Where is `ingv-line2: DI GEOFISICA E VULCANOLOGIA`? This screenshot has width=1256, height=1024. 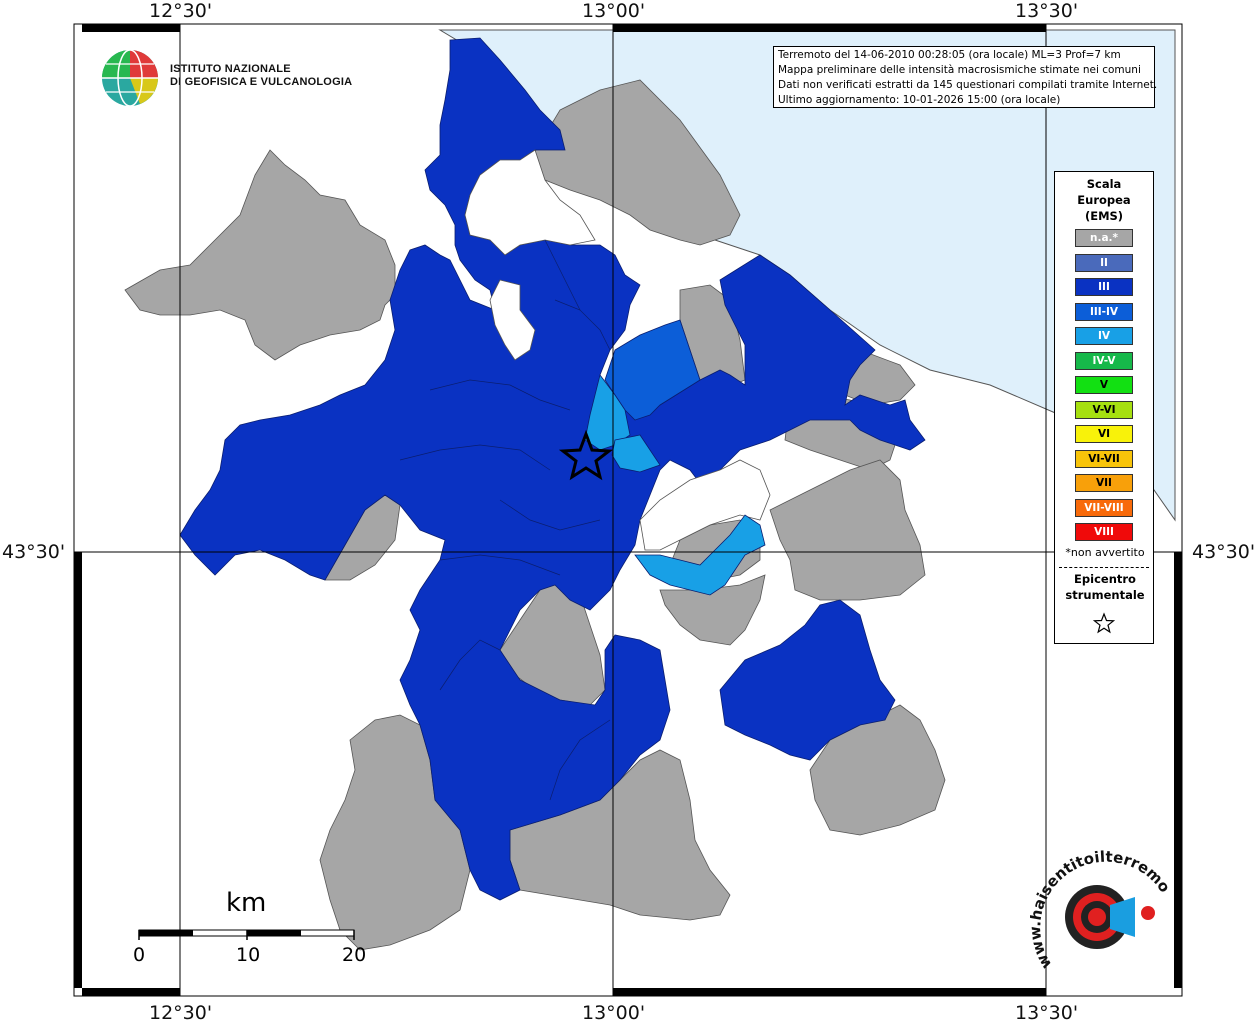
ingv-line2: DI GEOFISICA E VULCANOLOGIA is located at coordinates (261, 82).